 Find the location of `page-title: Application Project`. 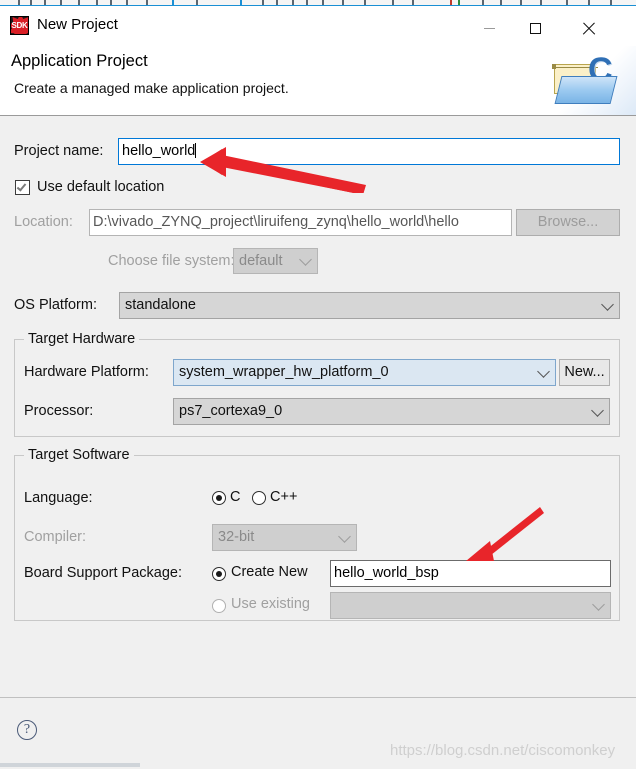

page-title: Application Project is located at coordinates (79, 61).